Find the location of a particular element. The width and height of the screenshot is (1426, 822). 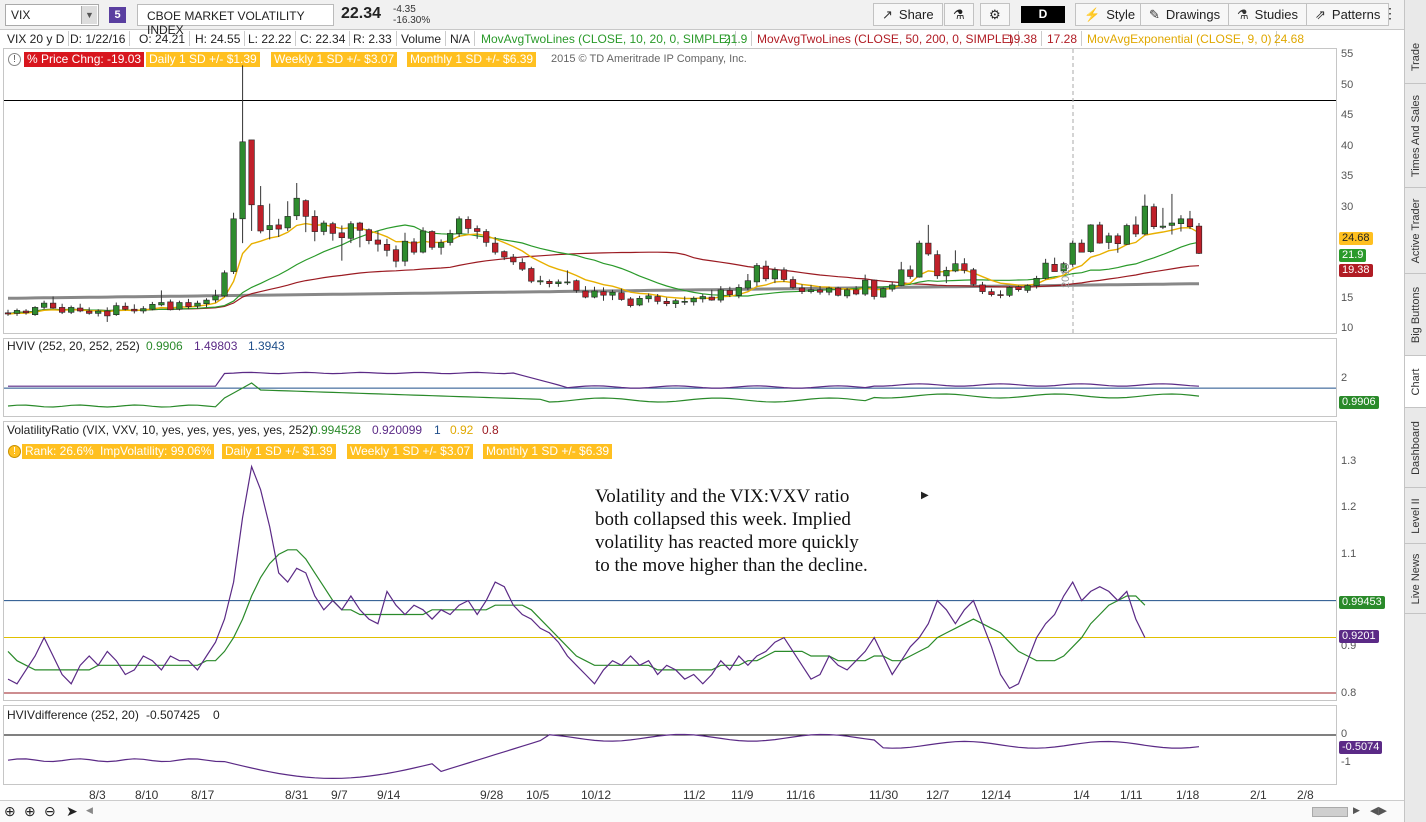

scrollbar-thumb is located at coordinates (1330, 812).